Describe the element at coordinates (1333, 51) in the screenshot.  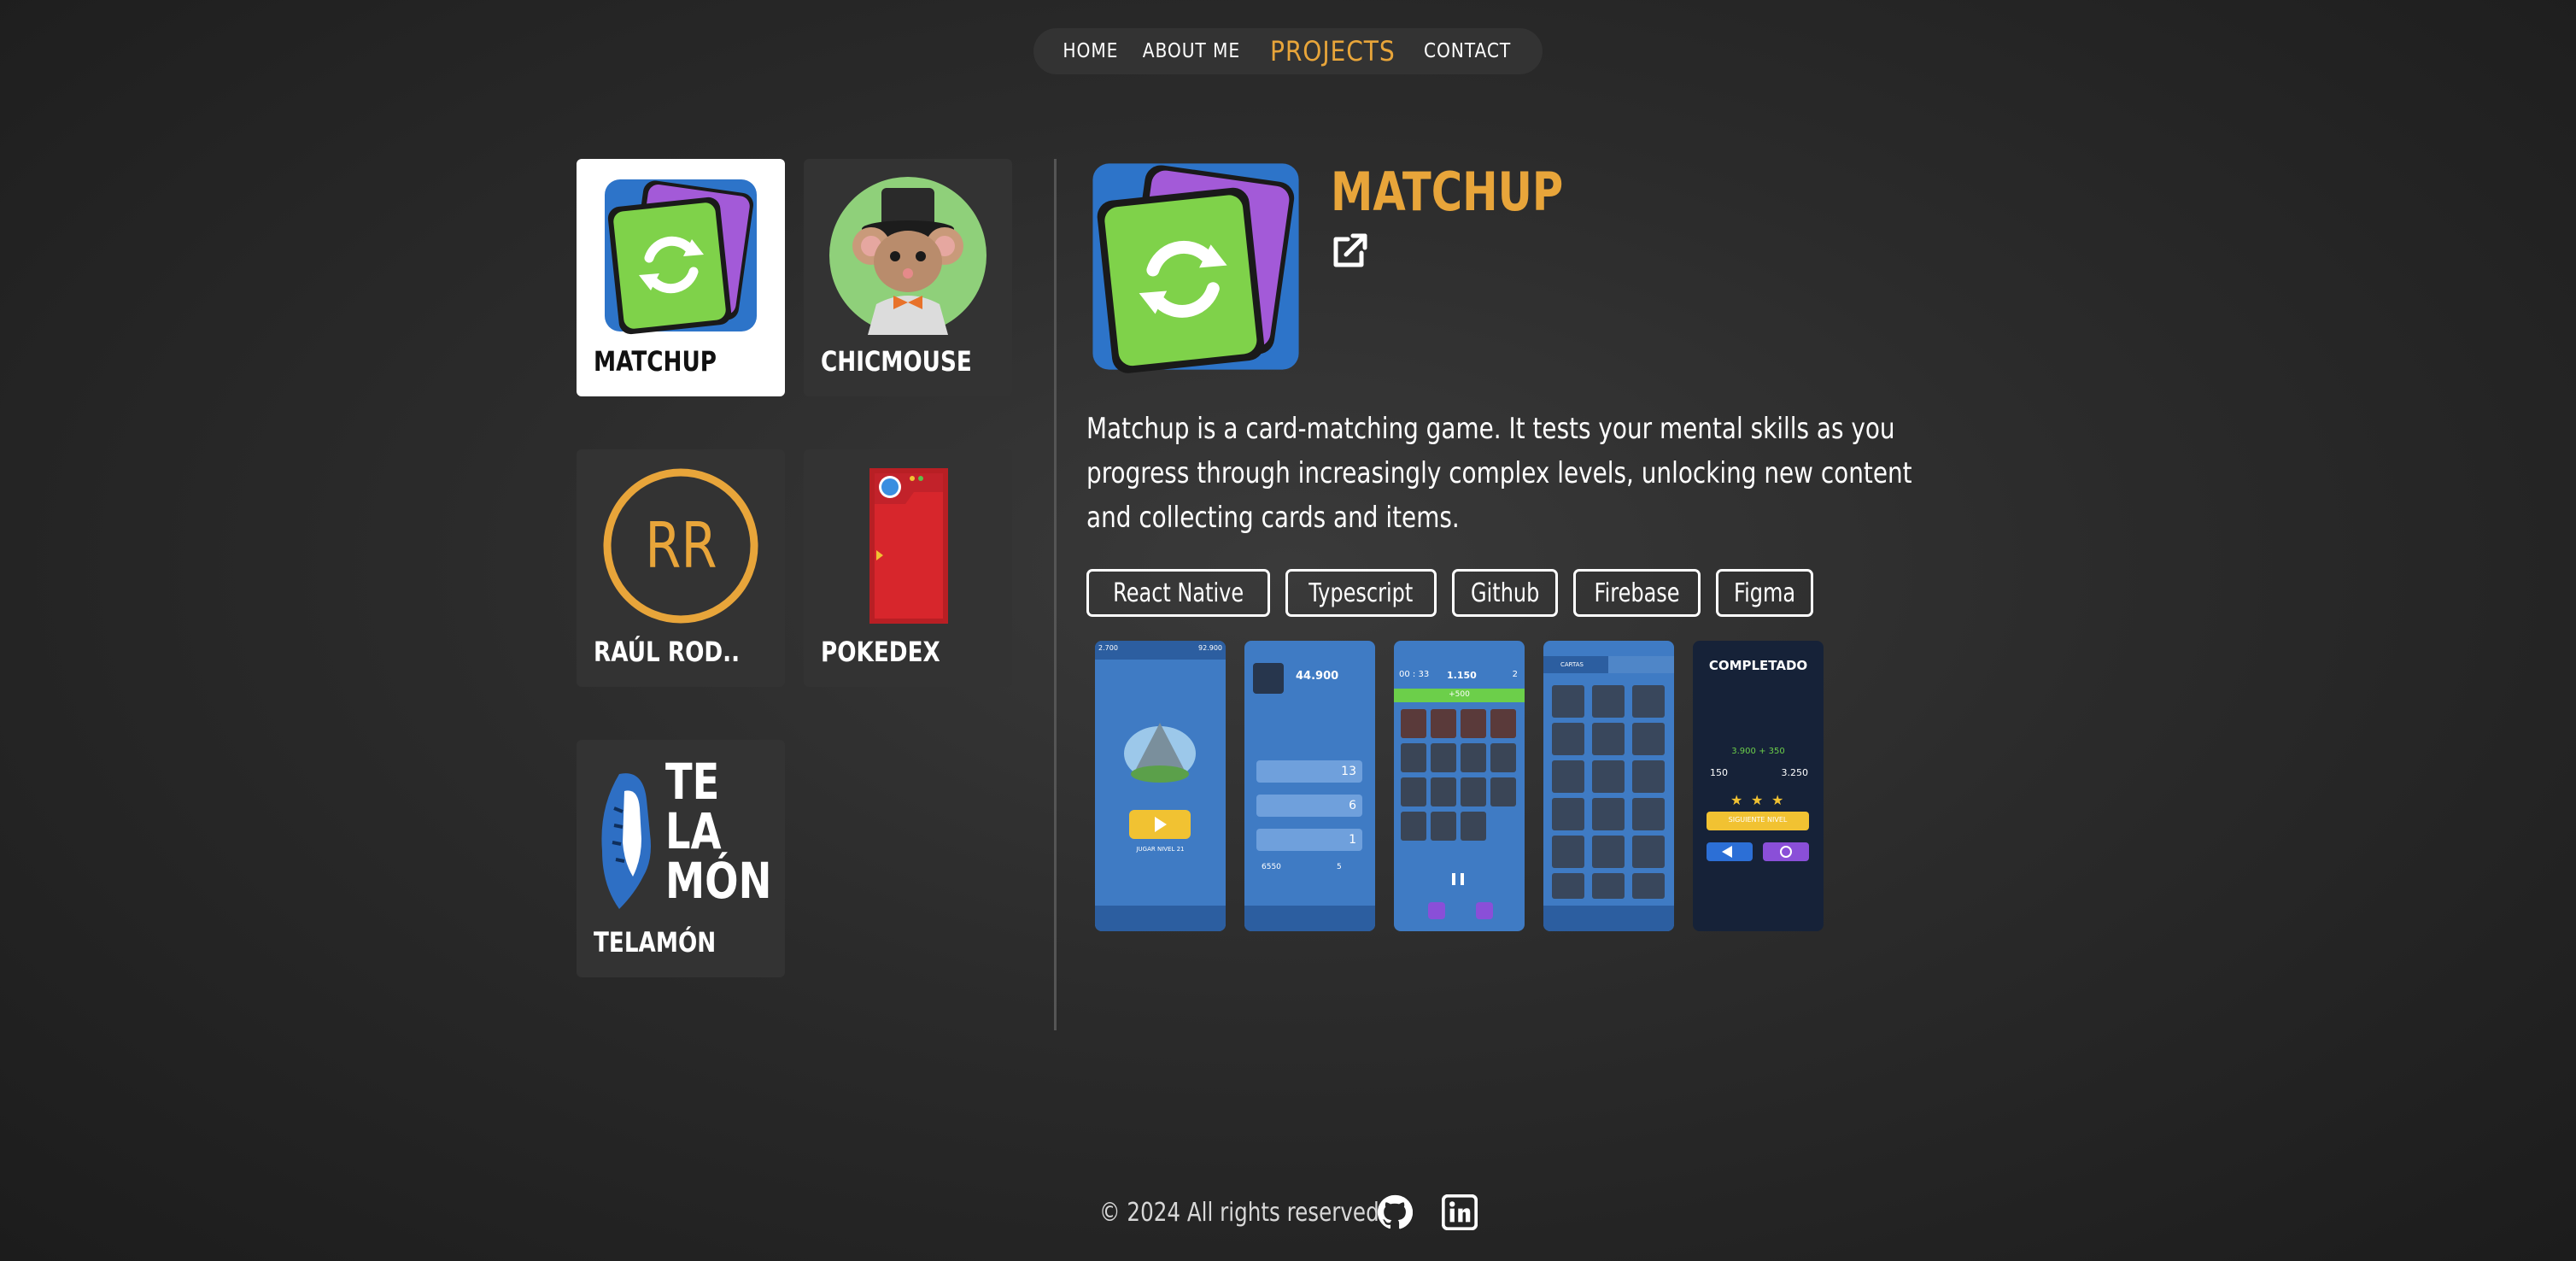
I see `nav-projects: PROJECTS` at that location.